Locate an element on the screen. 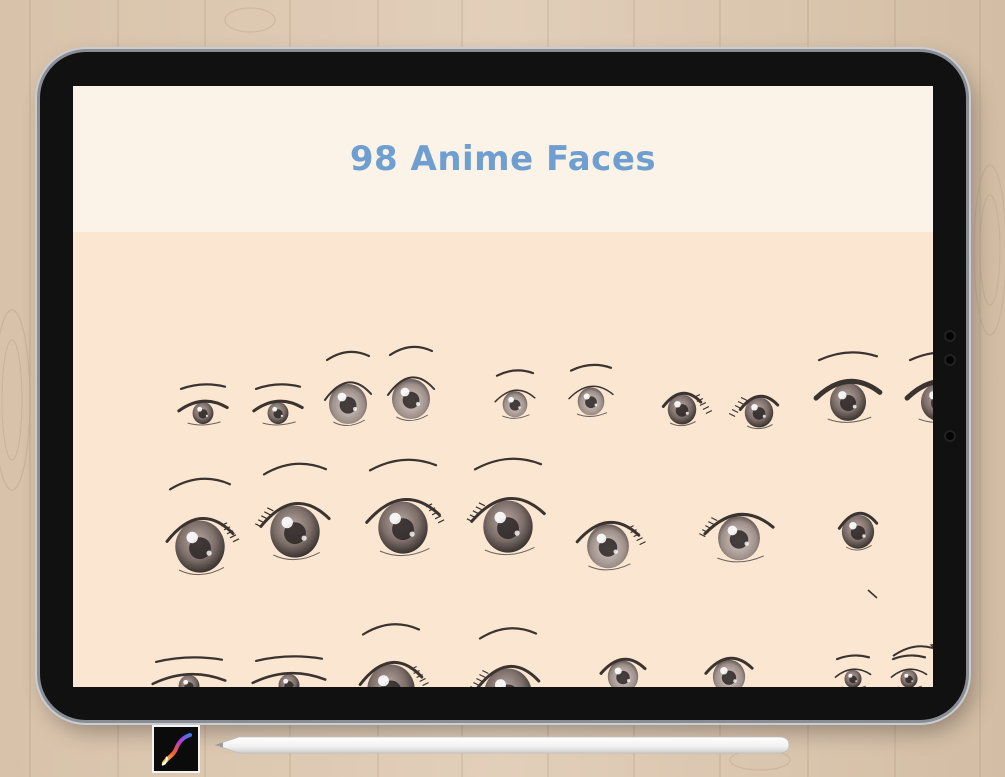 This screenshot has width=1005, height=777. procreate-app-icon is located at coordinates (176, 749).